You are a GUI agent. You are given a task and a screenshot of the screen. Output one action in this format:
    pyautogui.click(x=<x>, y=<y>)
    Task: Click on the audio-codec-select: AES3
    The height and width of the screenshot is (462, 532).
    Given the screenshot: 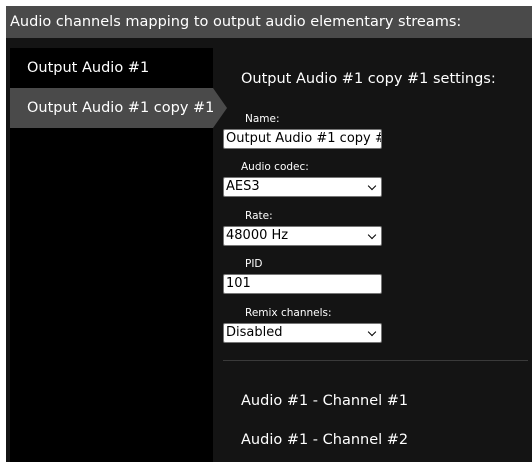 What is the action you would take?
    pyautogui.click(x=302, y=187)
    